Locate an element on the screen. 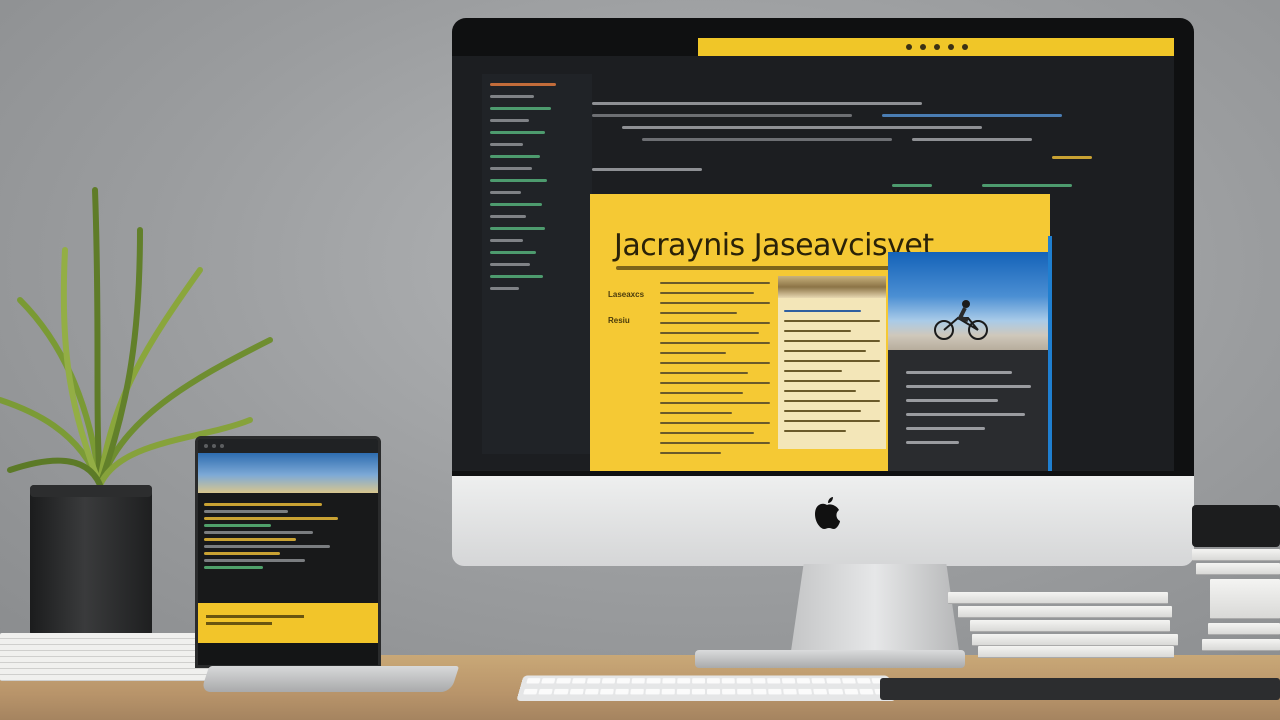  cyclist-icon is located at coordinates (961, 320).